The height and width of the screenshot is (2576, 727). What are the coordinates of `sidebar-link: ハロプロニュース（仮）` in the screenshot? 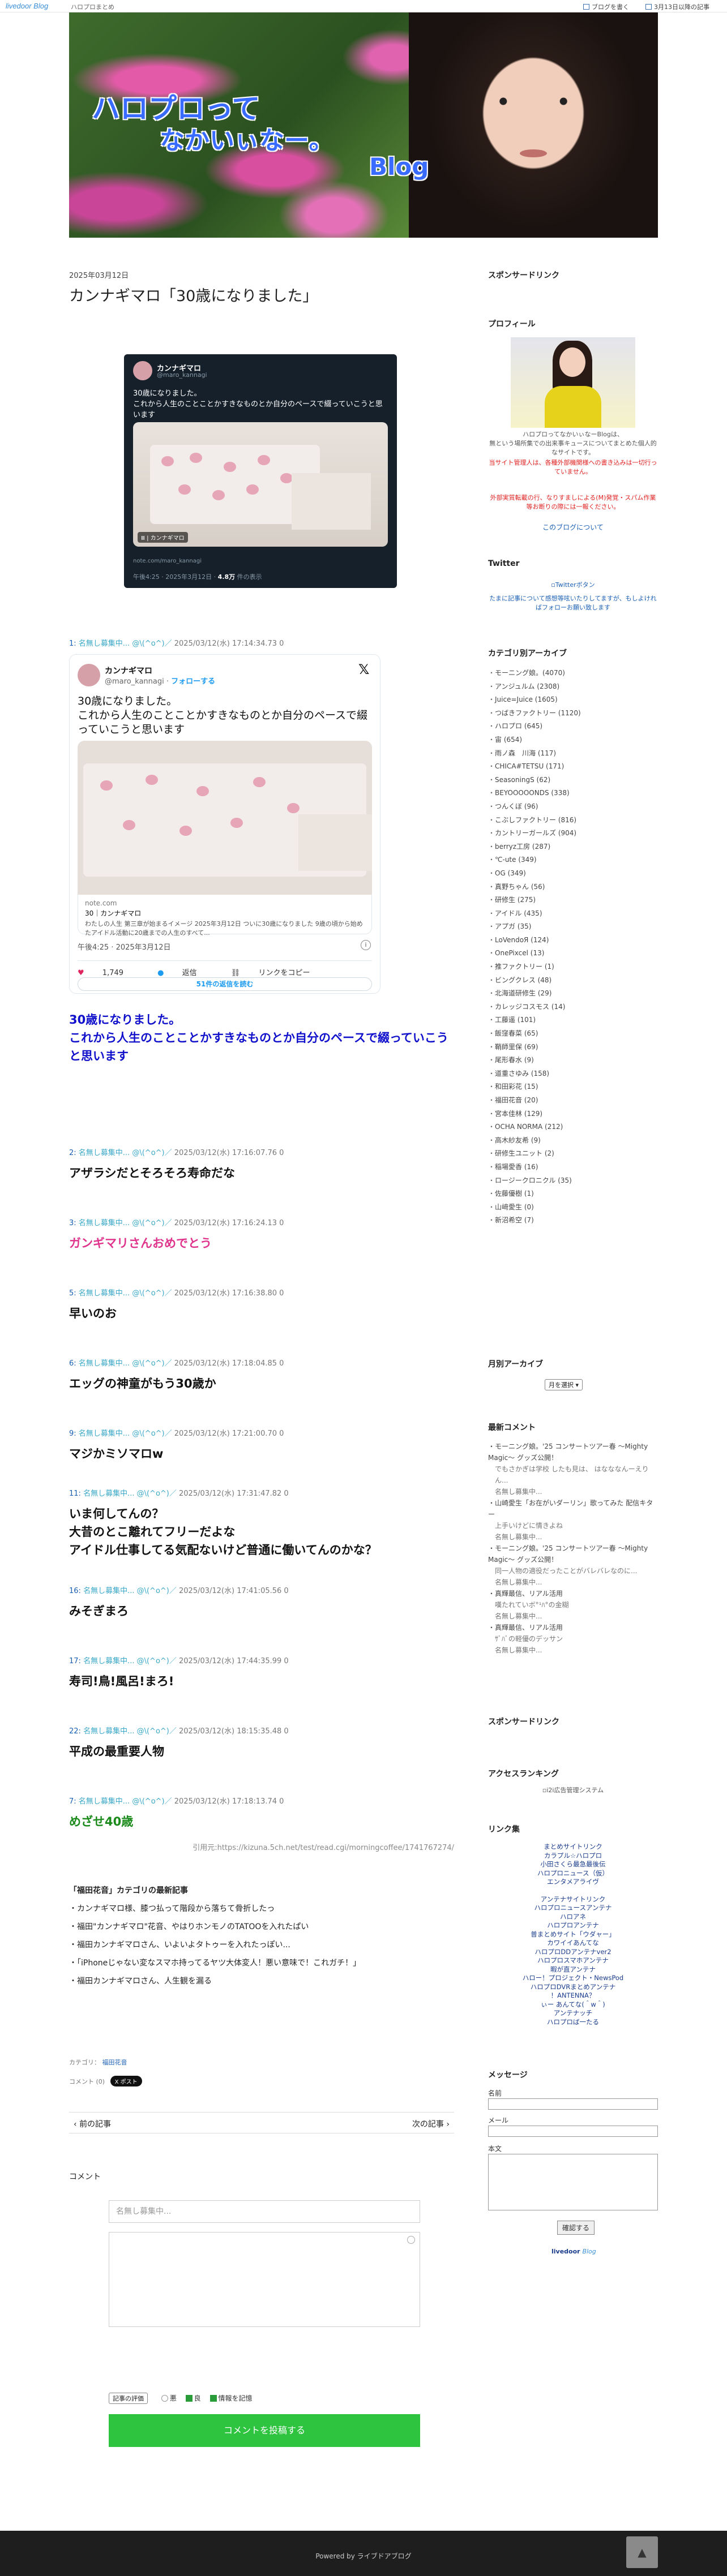 It's located at (573, 1873).